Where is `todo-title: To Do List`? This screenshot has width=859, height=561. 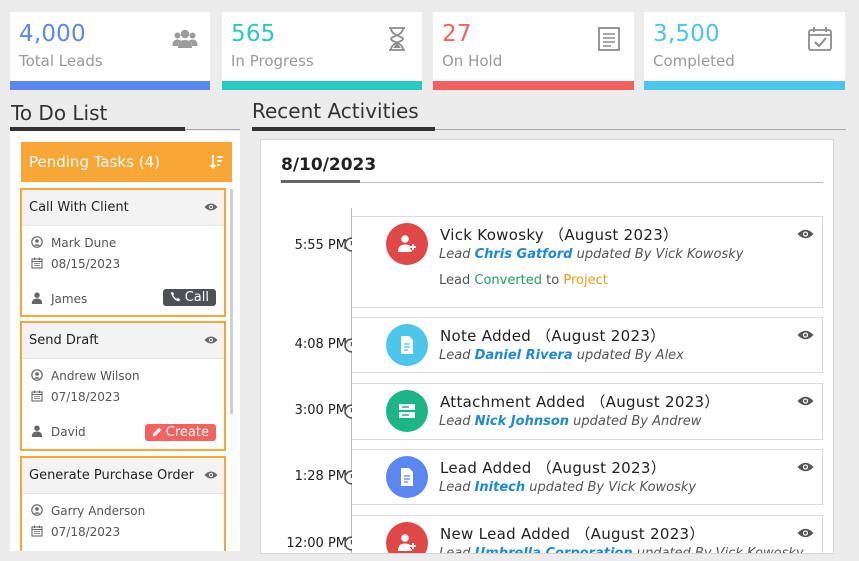 todo-title: To Do List is located at coordinates (59, 113).